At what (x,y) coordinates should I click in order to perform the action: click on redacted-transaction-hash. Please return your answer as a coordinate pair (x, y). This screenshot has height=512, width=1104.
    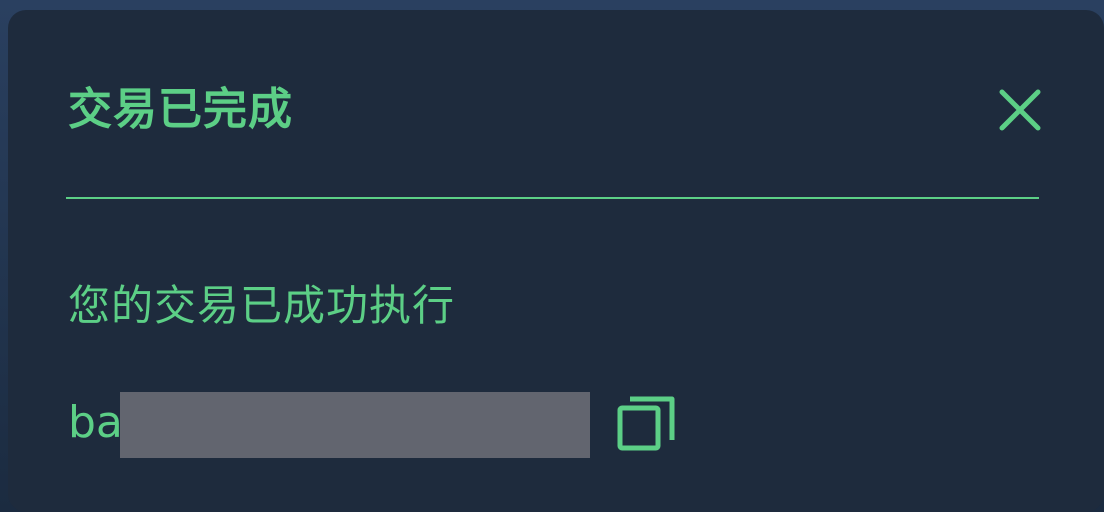
    Looking at the image, I should click on (355, 425).